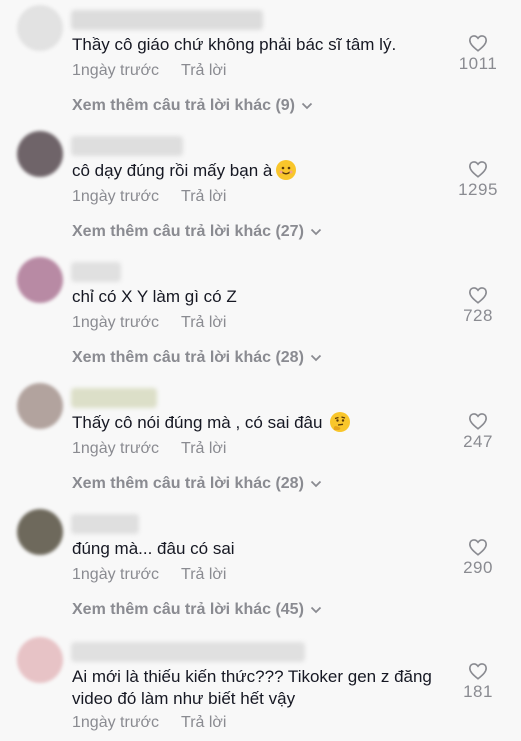 The image size is (521, 741). What do you see at coordinates (188, 609) in the screenshot?
I see `view-more-label: Xem thêm câu trả lời khác (45)` at bounding box center [188, 609].